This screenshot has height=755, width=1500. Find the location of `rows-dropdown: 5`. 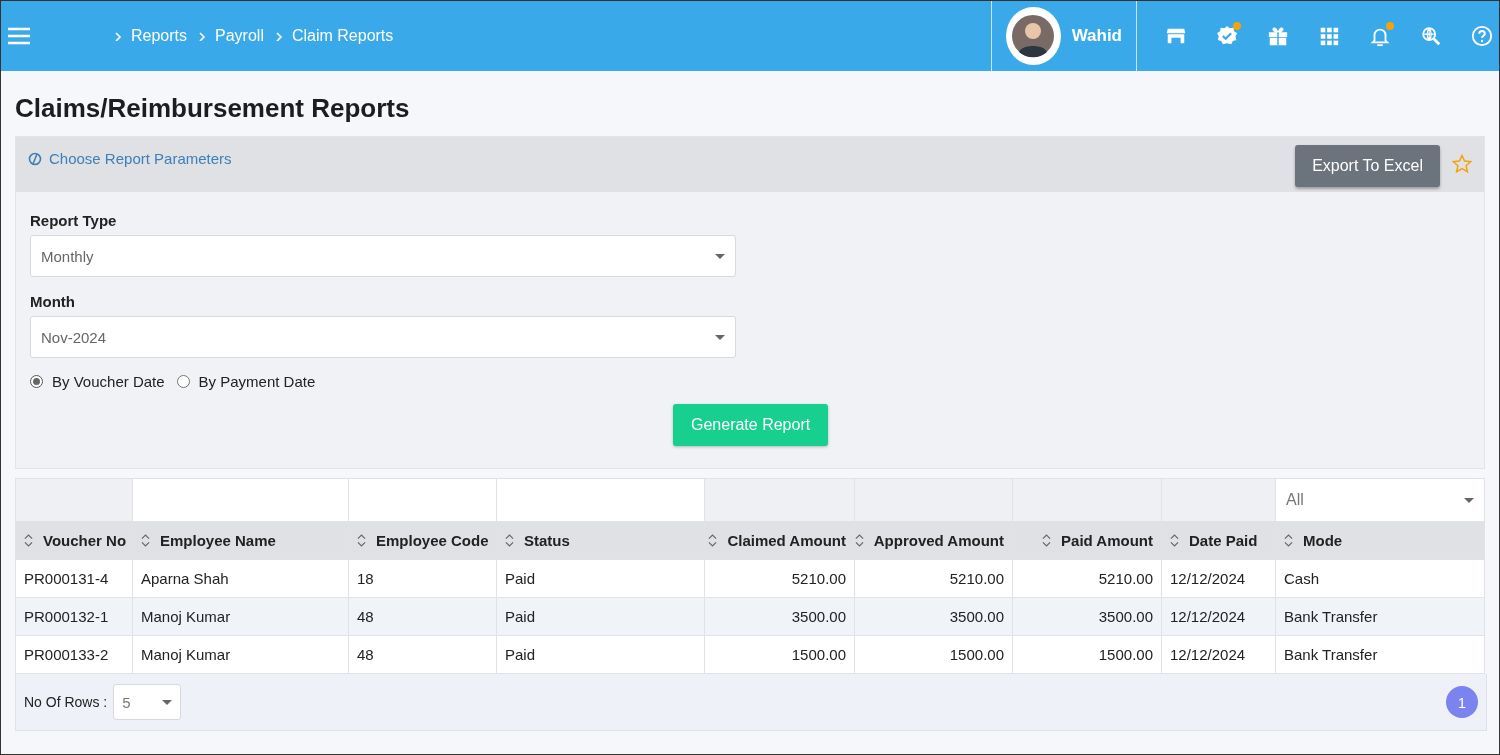

rows-dropdown: 5 is located at coordinates (147, 702).